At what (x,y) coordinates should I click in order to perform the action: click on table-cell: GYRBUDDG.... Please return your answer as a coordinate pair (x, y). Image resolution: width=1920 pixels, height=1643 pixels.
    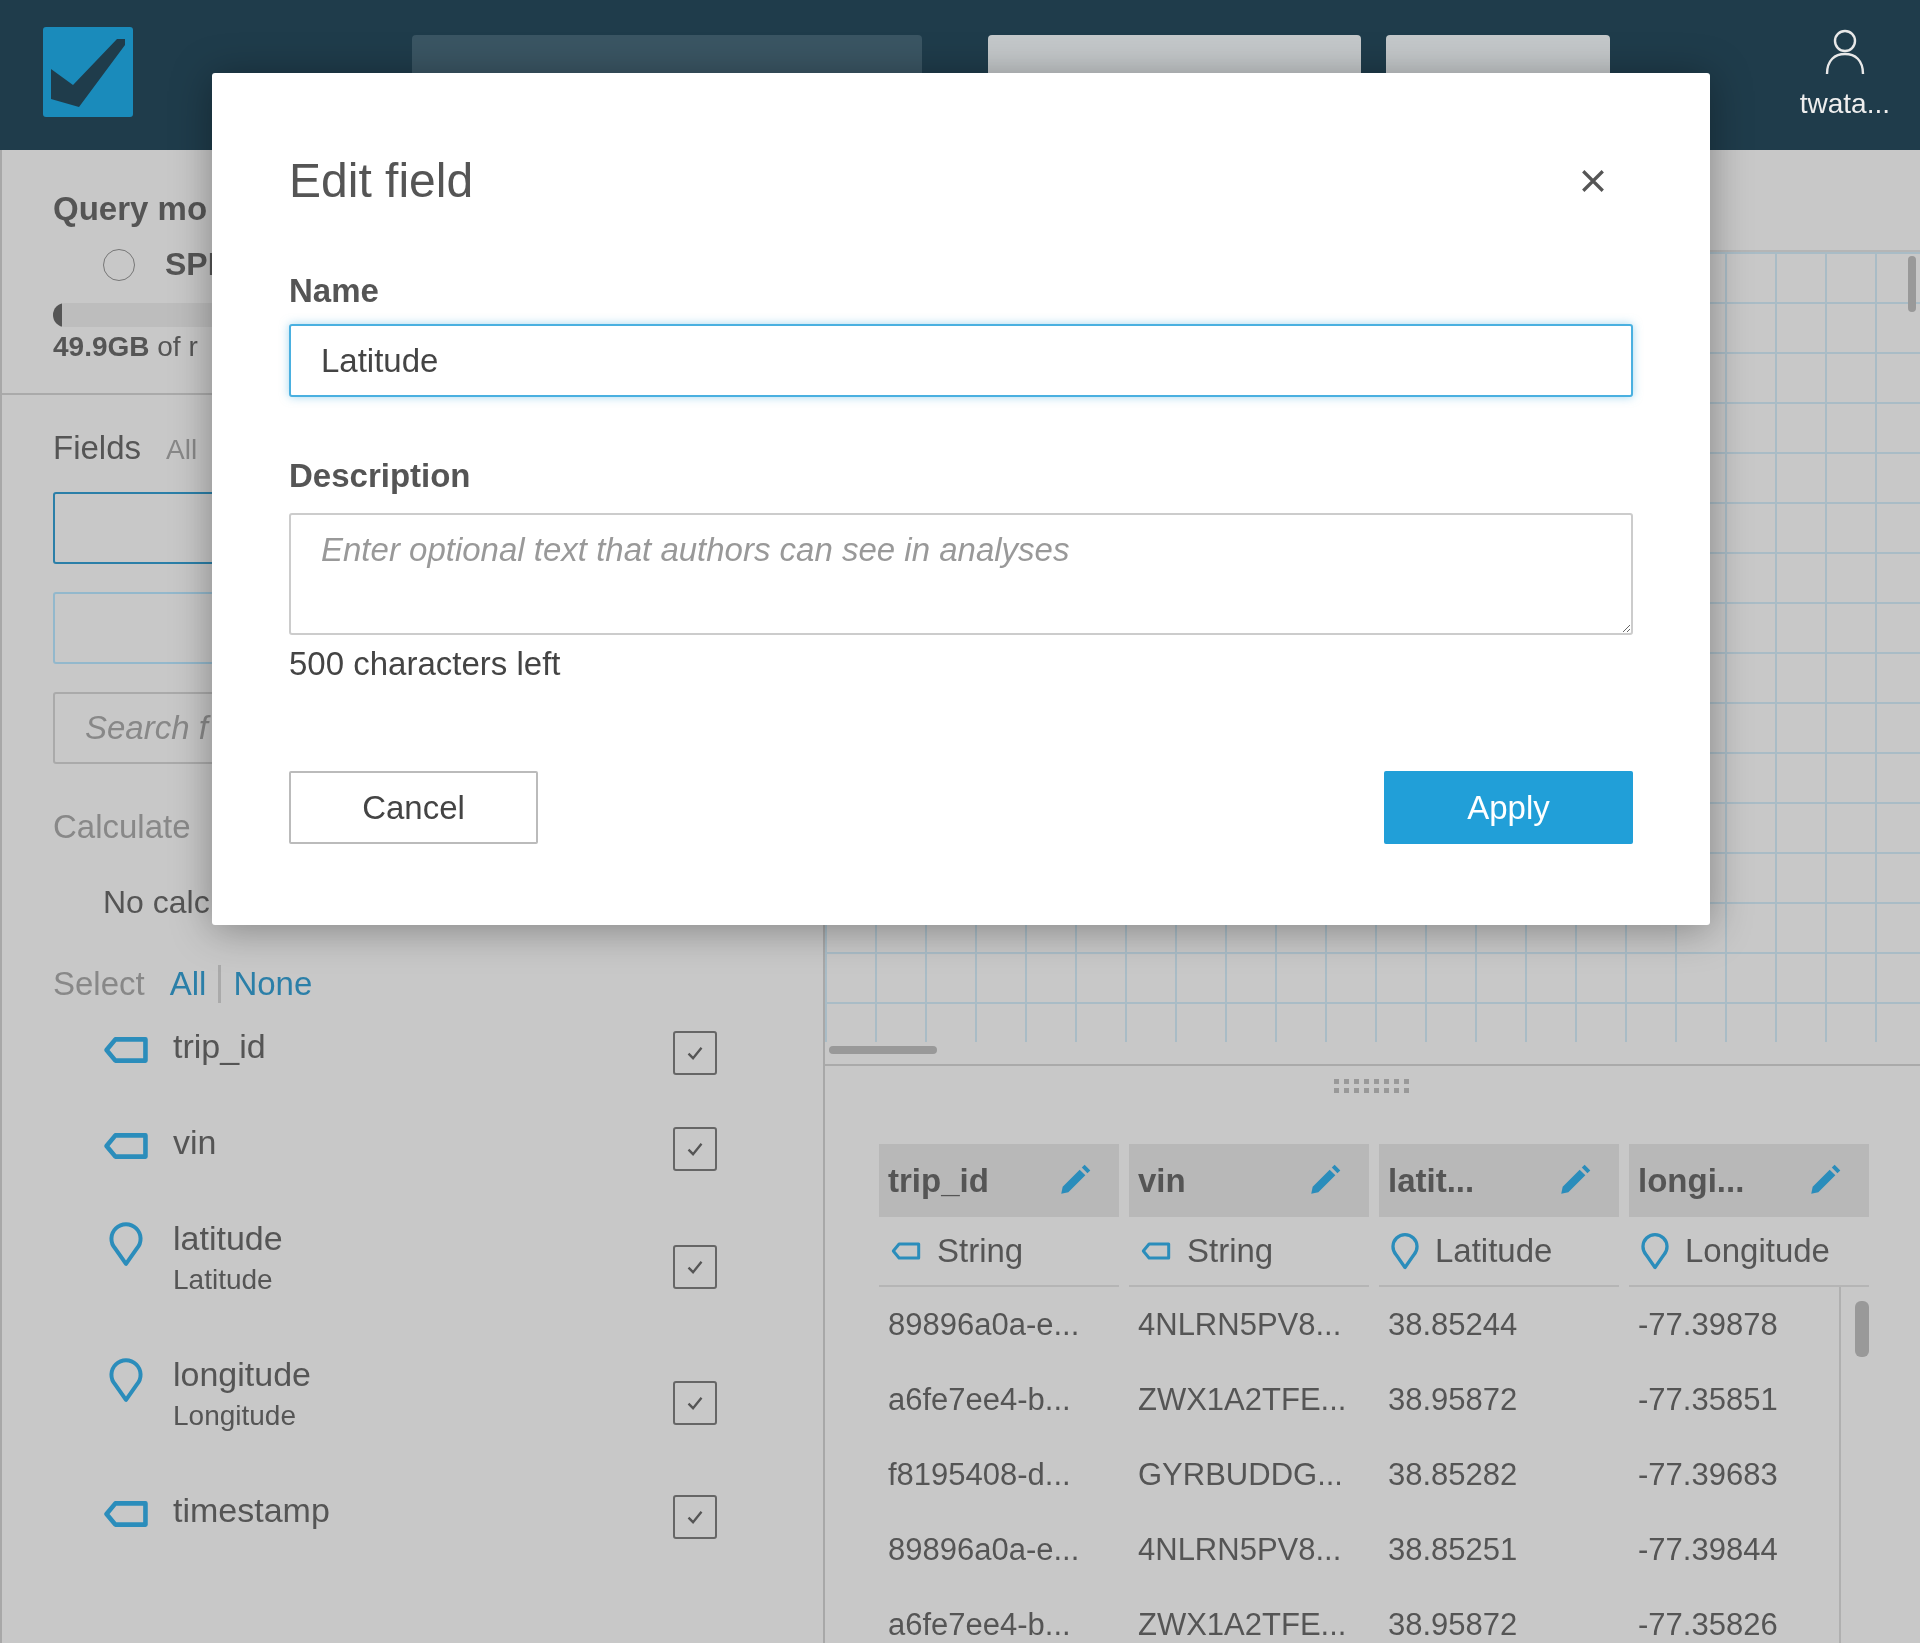
    Looking at the image, I should click on (1240, 1474).